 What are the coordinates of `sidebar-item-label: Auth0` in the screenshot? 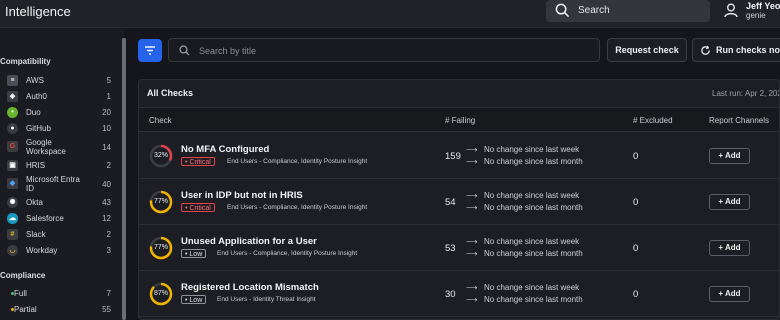 It's located at (36, 96).